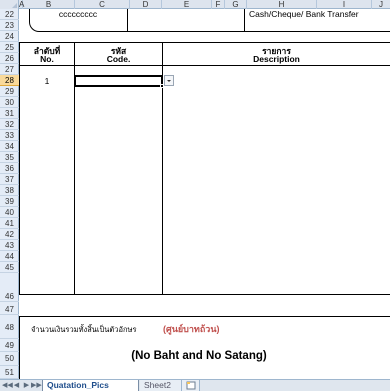 The width and height of the screenshot is (390, 391). What do you see at coordinates (9, 14) in the screenshot?
I see `row-header-22: 22` at bounding box center [9, 14].